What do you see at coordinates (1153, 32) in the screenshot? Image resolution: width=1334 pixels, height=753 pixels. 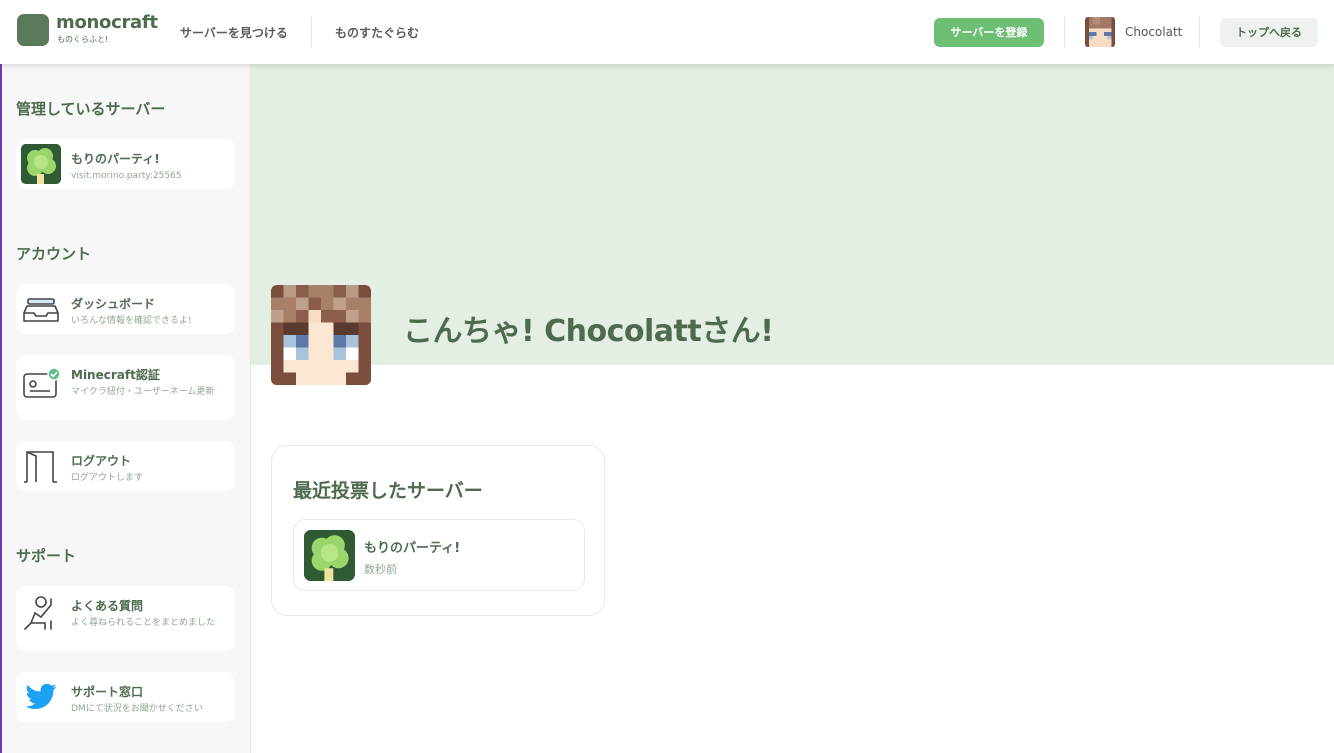 I see `header-username: Chocolatt` at bounding box center [1153, 32].